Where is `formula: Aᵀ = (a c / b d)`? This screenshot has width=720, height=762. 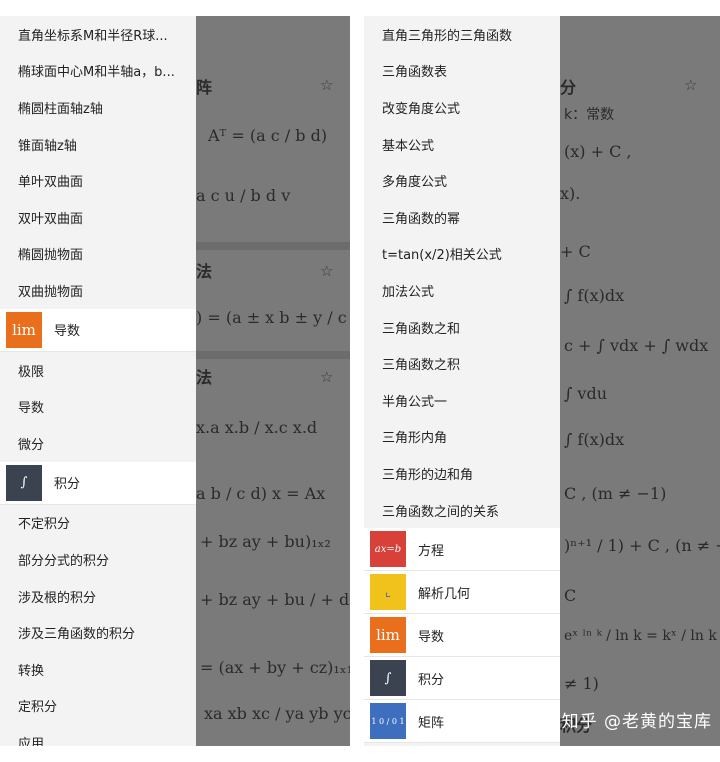 formula: Aᵀ = (a c / b d) is located at coordinates (268, 135).